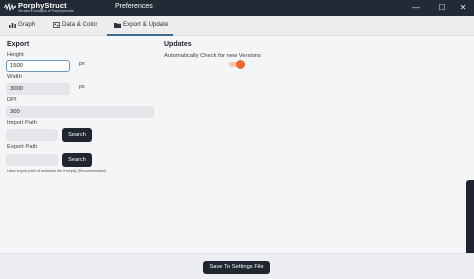  Describe the element at coordinates (12, 25) in the screenshot. I see `chart-icon` at that location.